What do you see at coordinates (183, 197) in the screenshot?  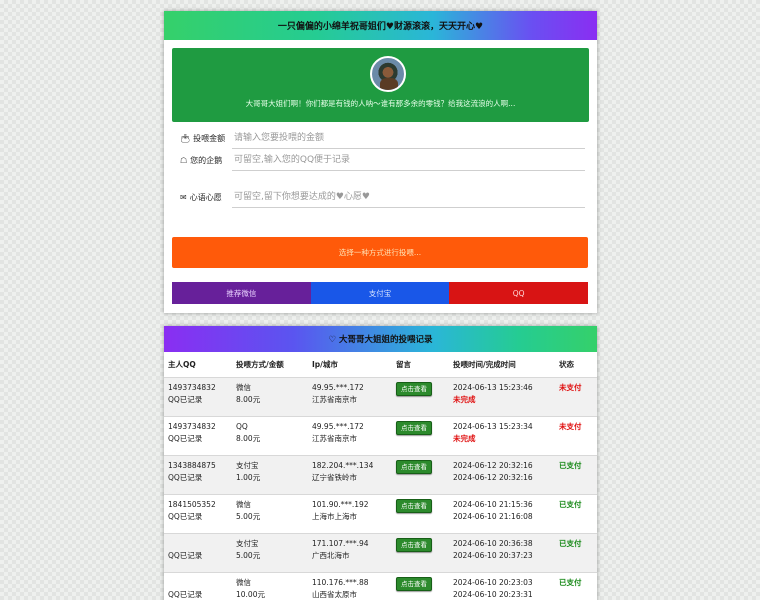 I see `envelope-icon: ✉` at bounding box center [183, 197].